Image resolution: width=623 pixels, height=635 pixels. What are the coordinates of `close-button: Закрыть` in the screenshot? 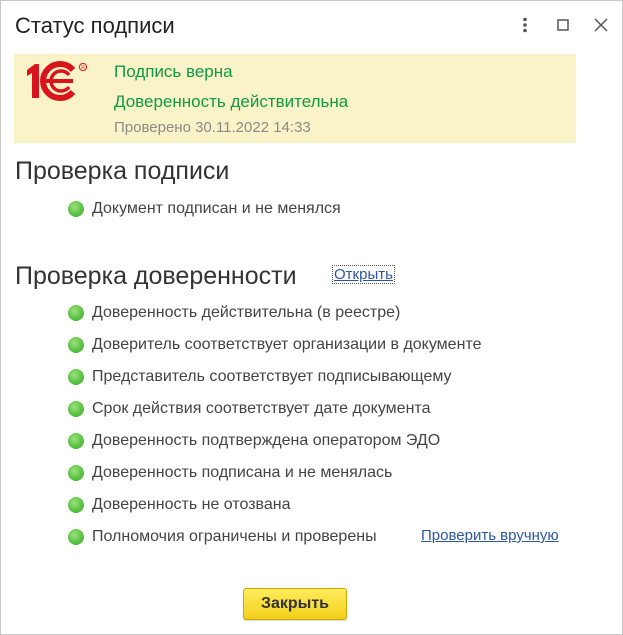 It's located at (295, 604).